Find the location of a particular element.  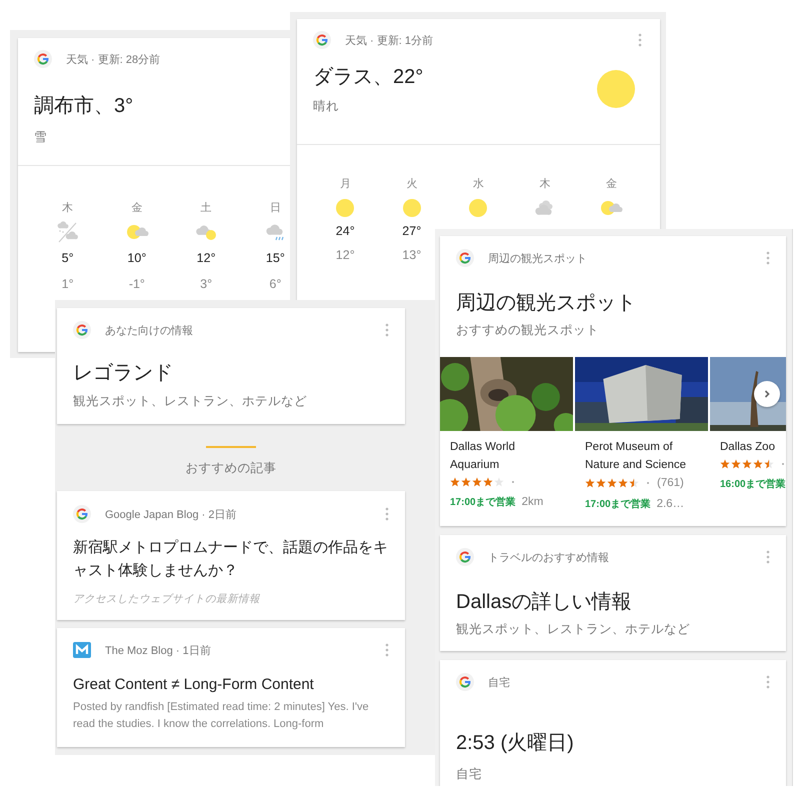

place-item: Dallas Zoo 16:00まで営業 is located at coordinates (748, 434).